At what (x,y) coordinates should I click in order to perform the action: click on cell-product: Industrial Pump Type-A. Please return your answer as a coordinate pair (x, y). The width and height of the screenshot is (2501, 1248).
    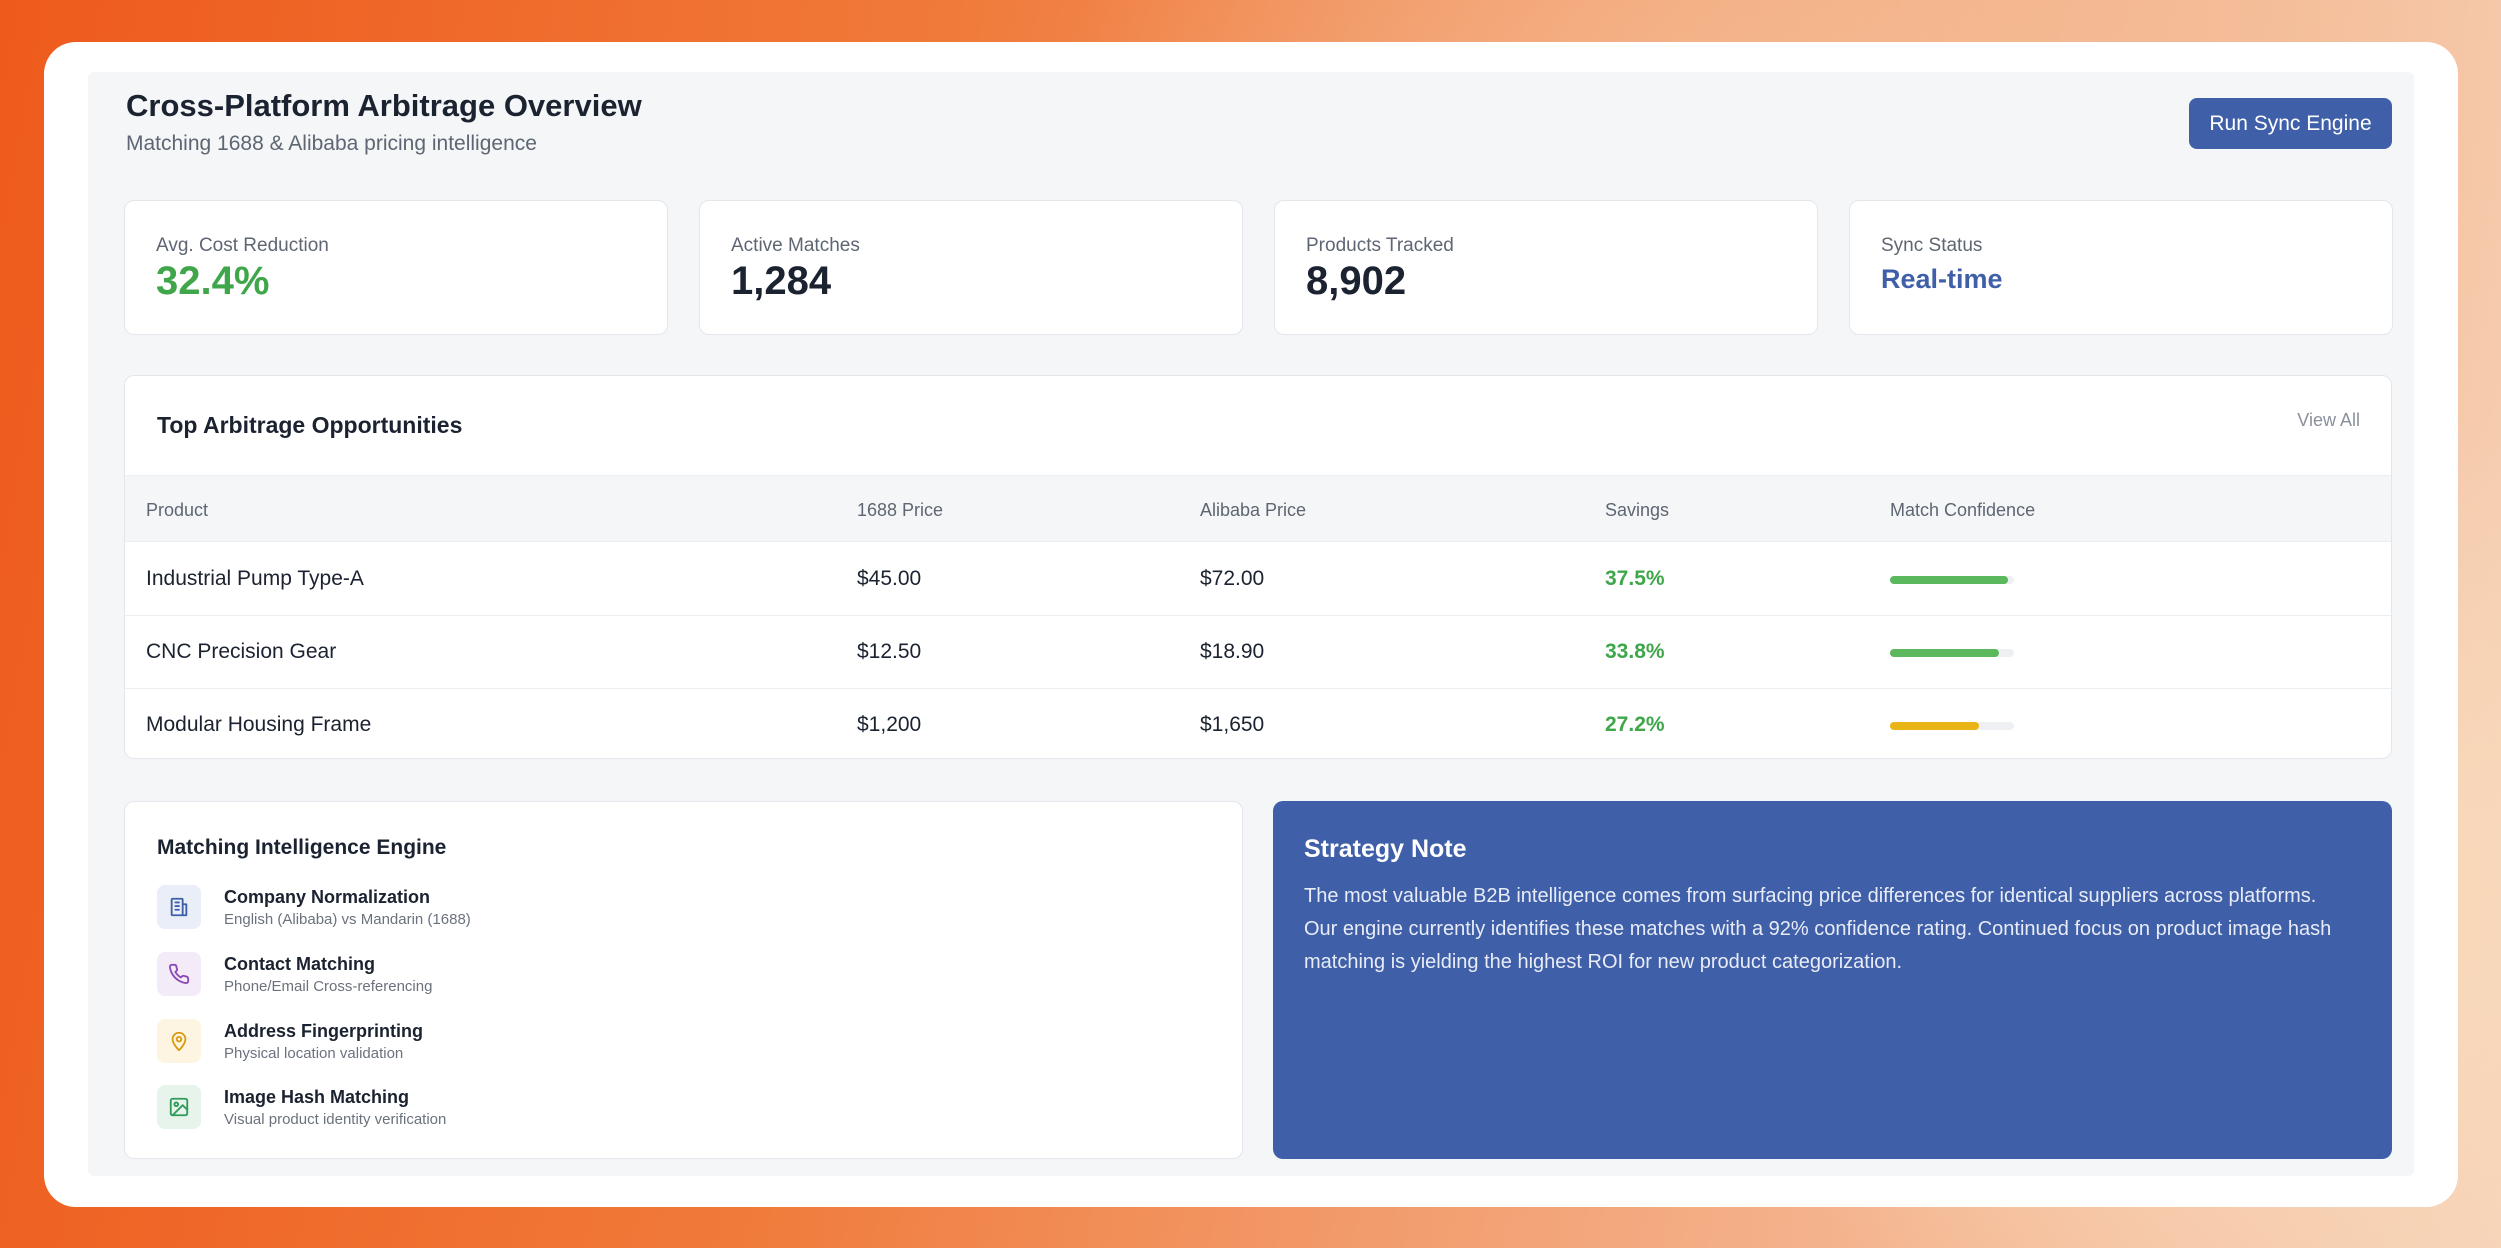
    Looking at the image, I should click on (255, 578).